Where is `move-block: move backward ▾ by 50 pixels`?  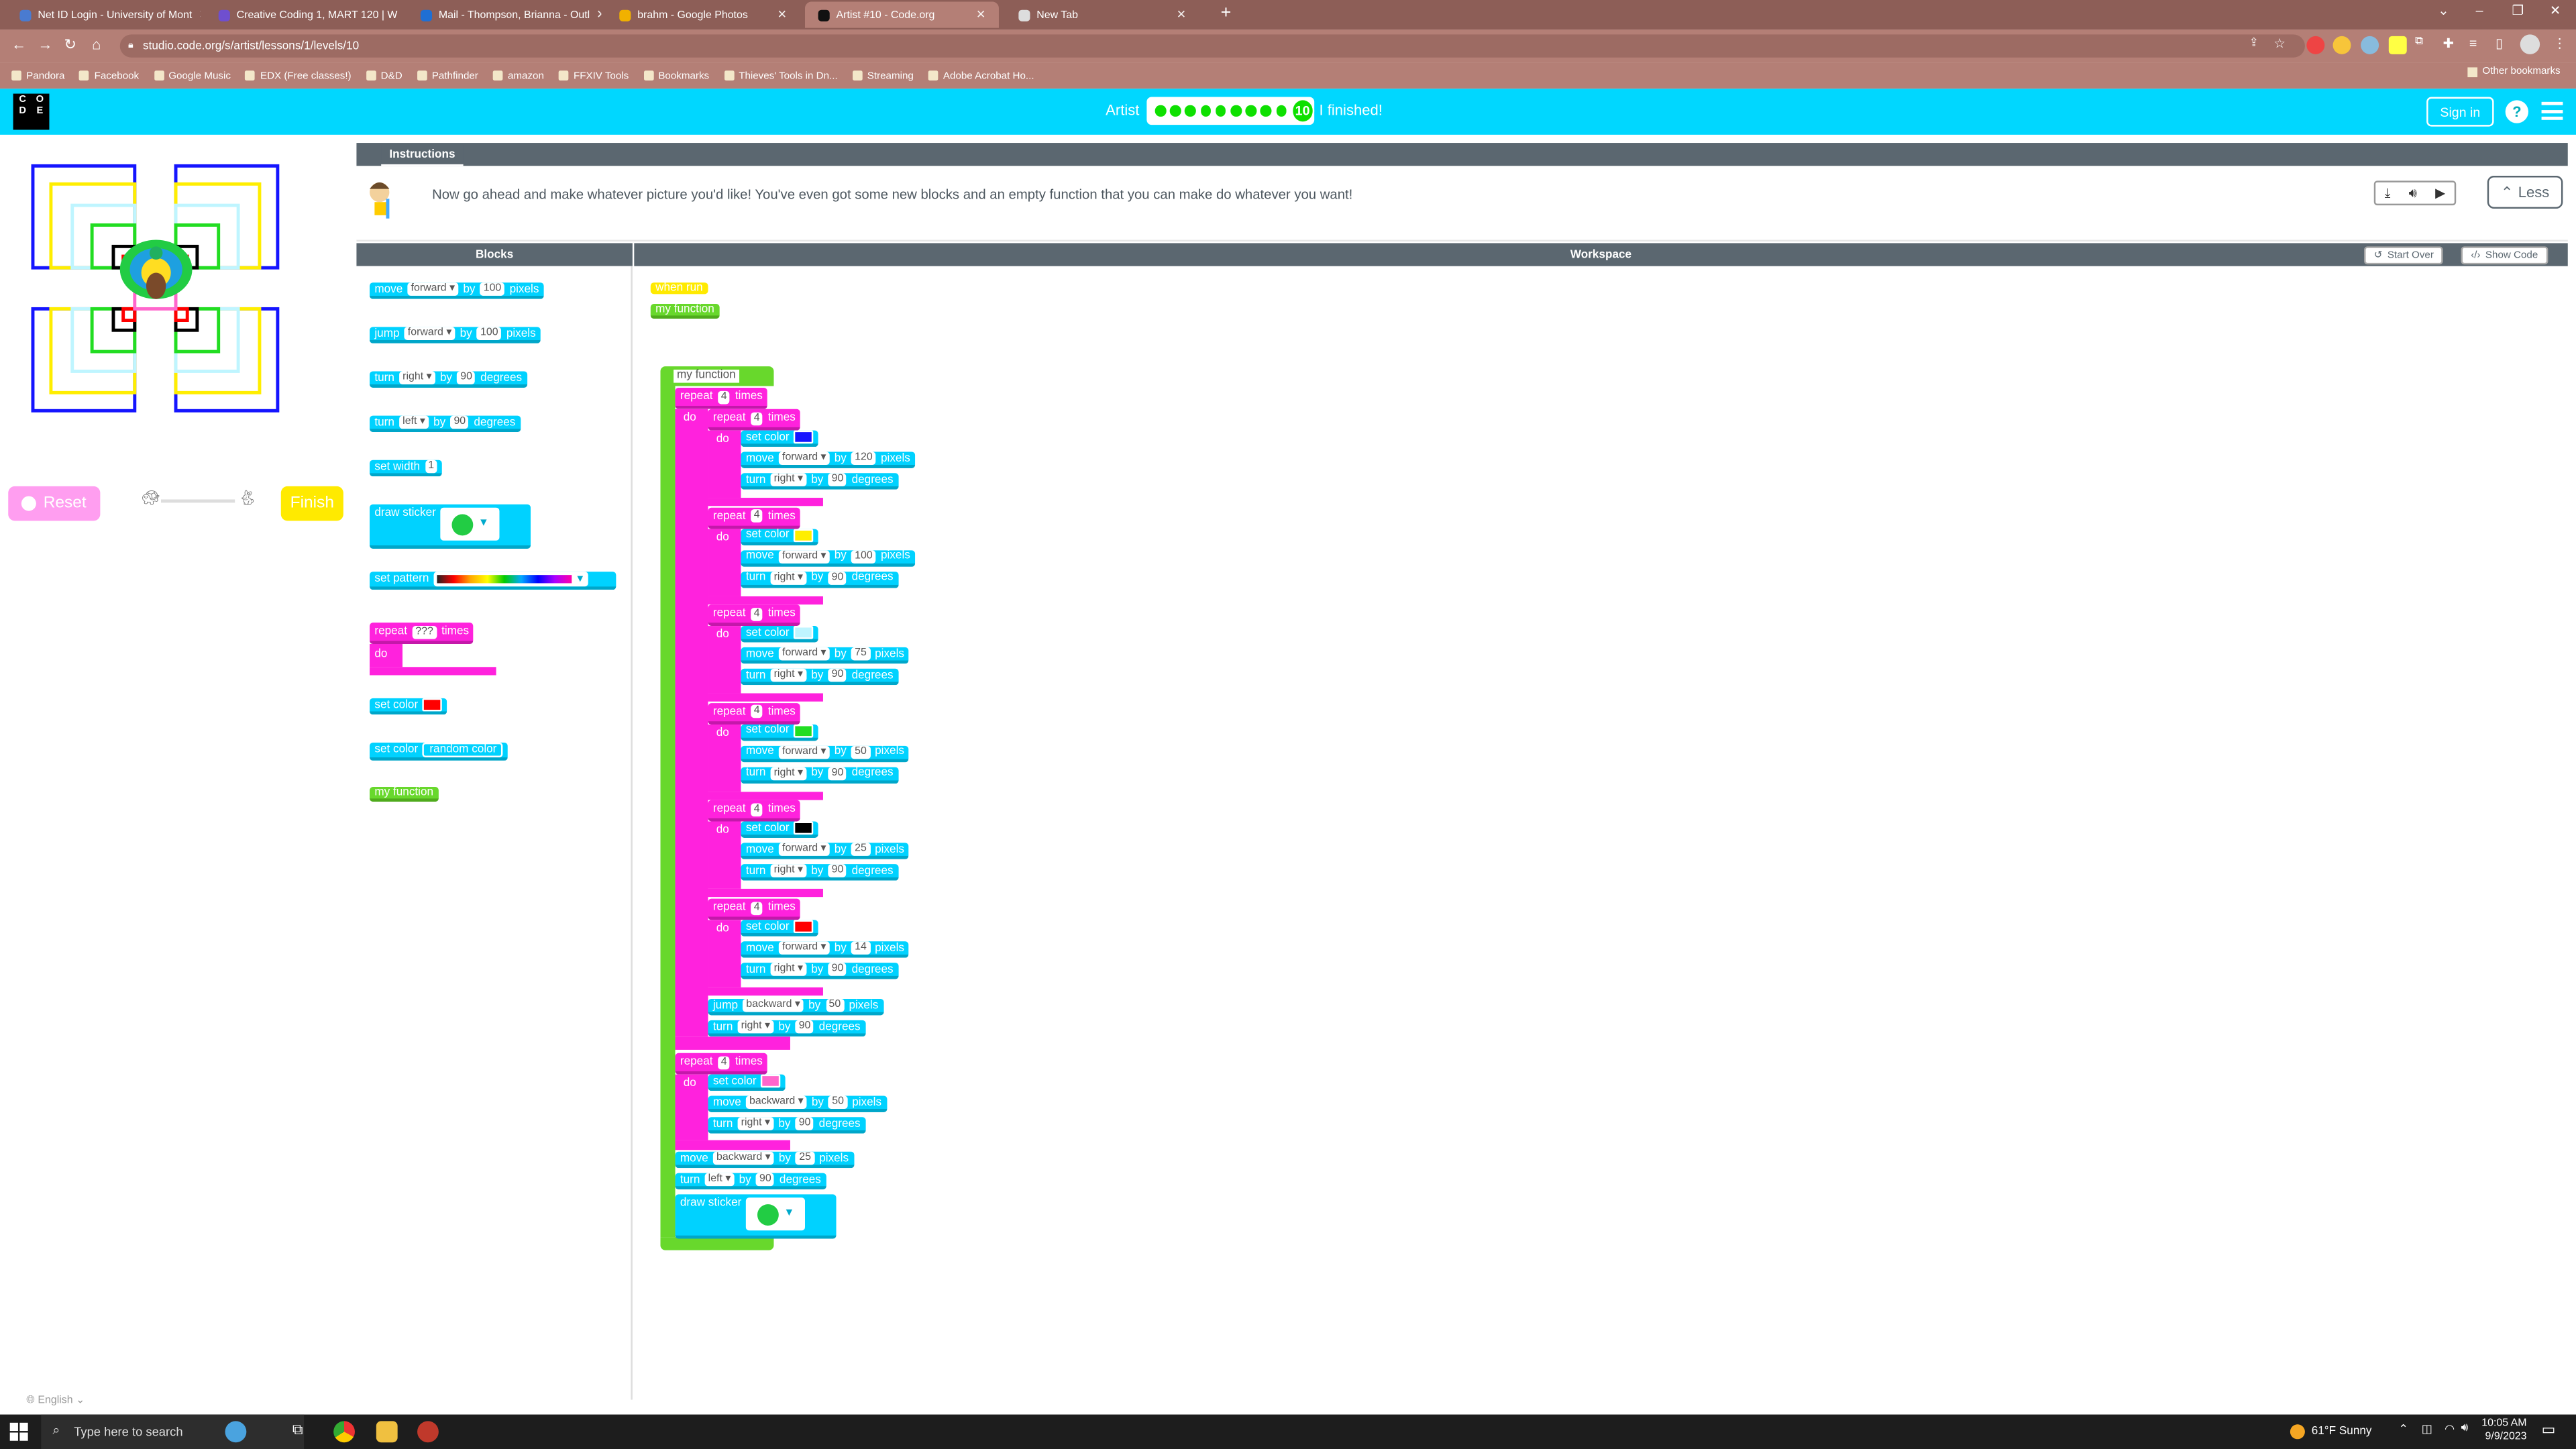
move-block: move backward ▾ by 50 pixels is located at coordinates (797, 1103).